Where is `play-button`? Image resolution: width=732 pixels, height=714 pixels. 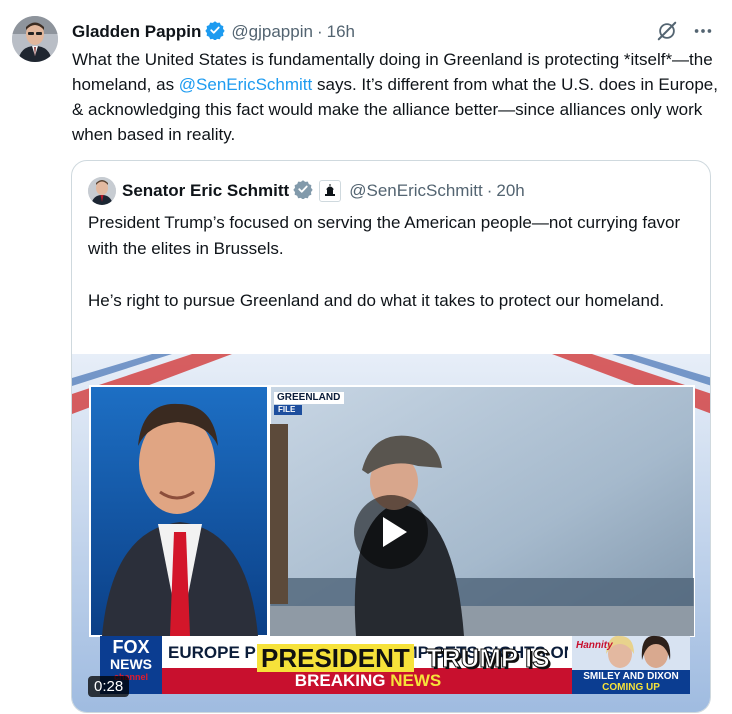
play-button is located at coordinates (391, 532).